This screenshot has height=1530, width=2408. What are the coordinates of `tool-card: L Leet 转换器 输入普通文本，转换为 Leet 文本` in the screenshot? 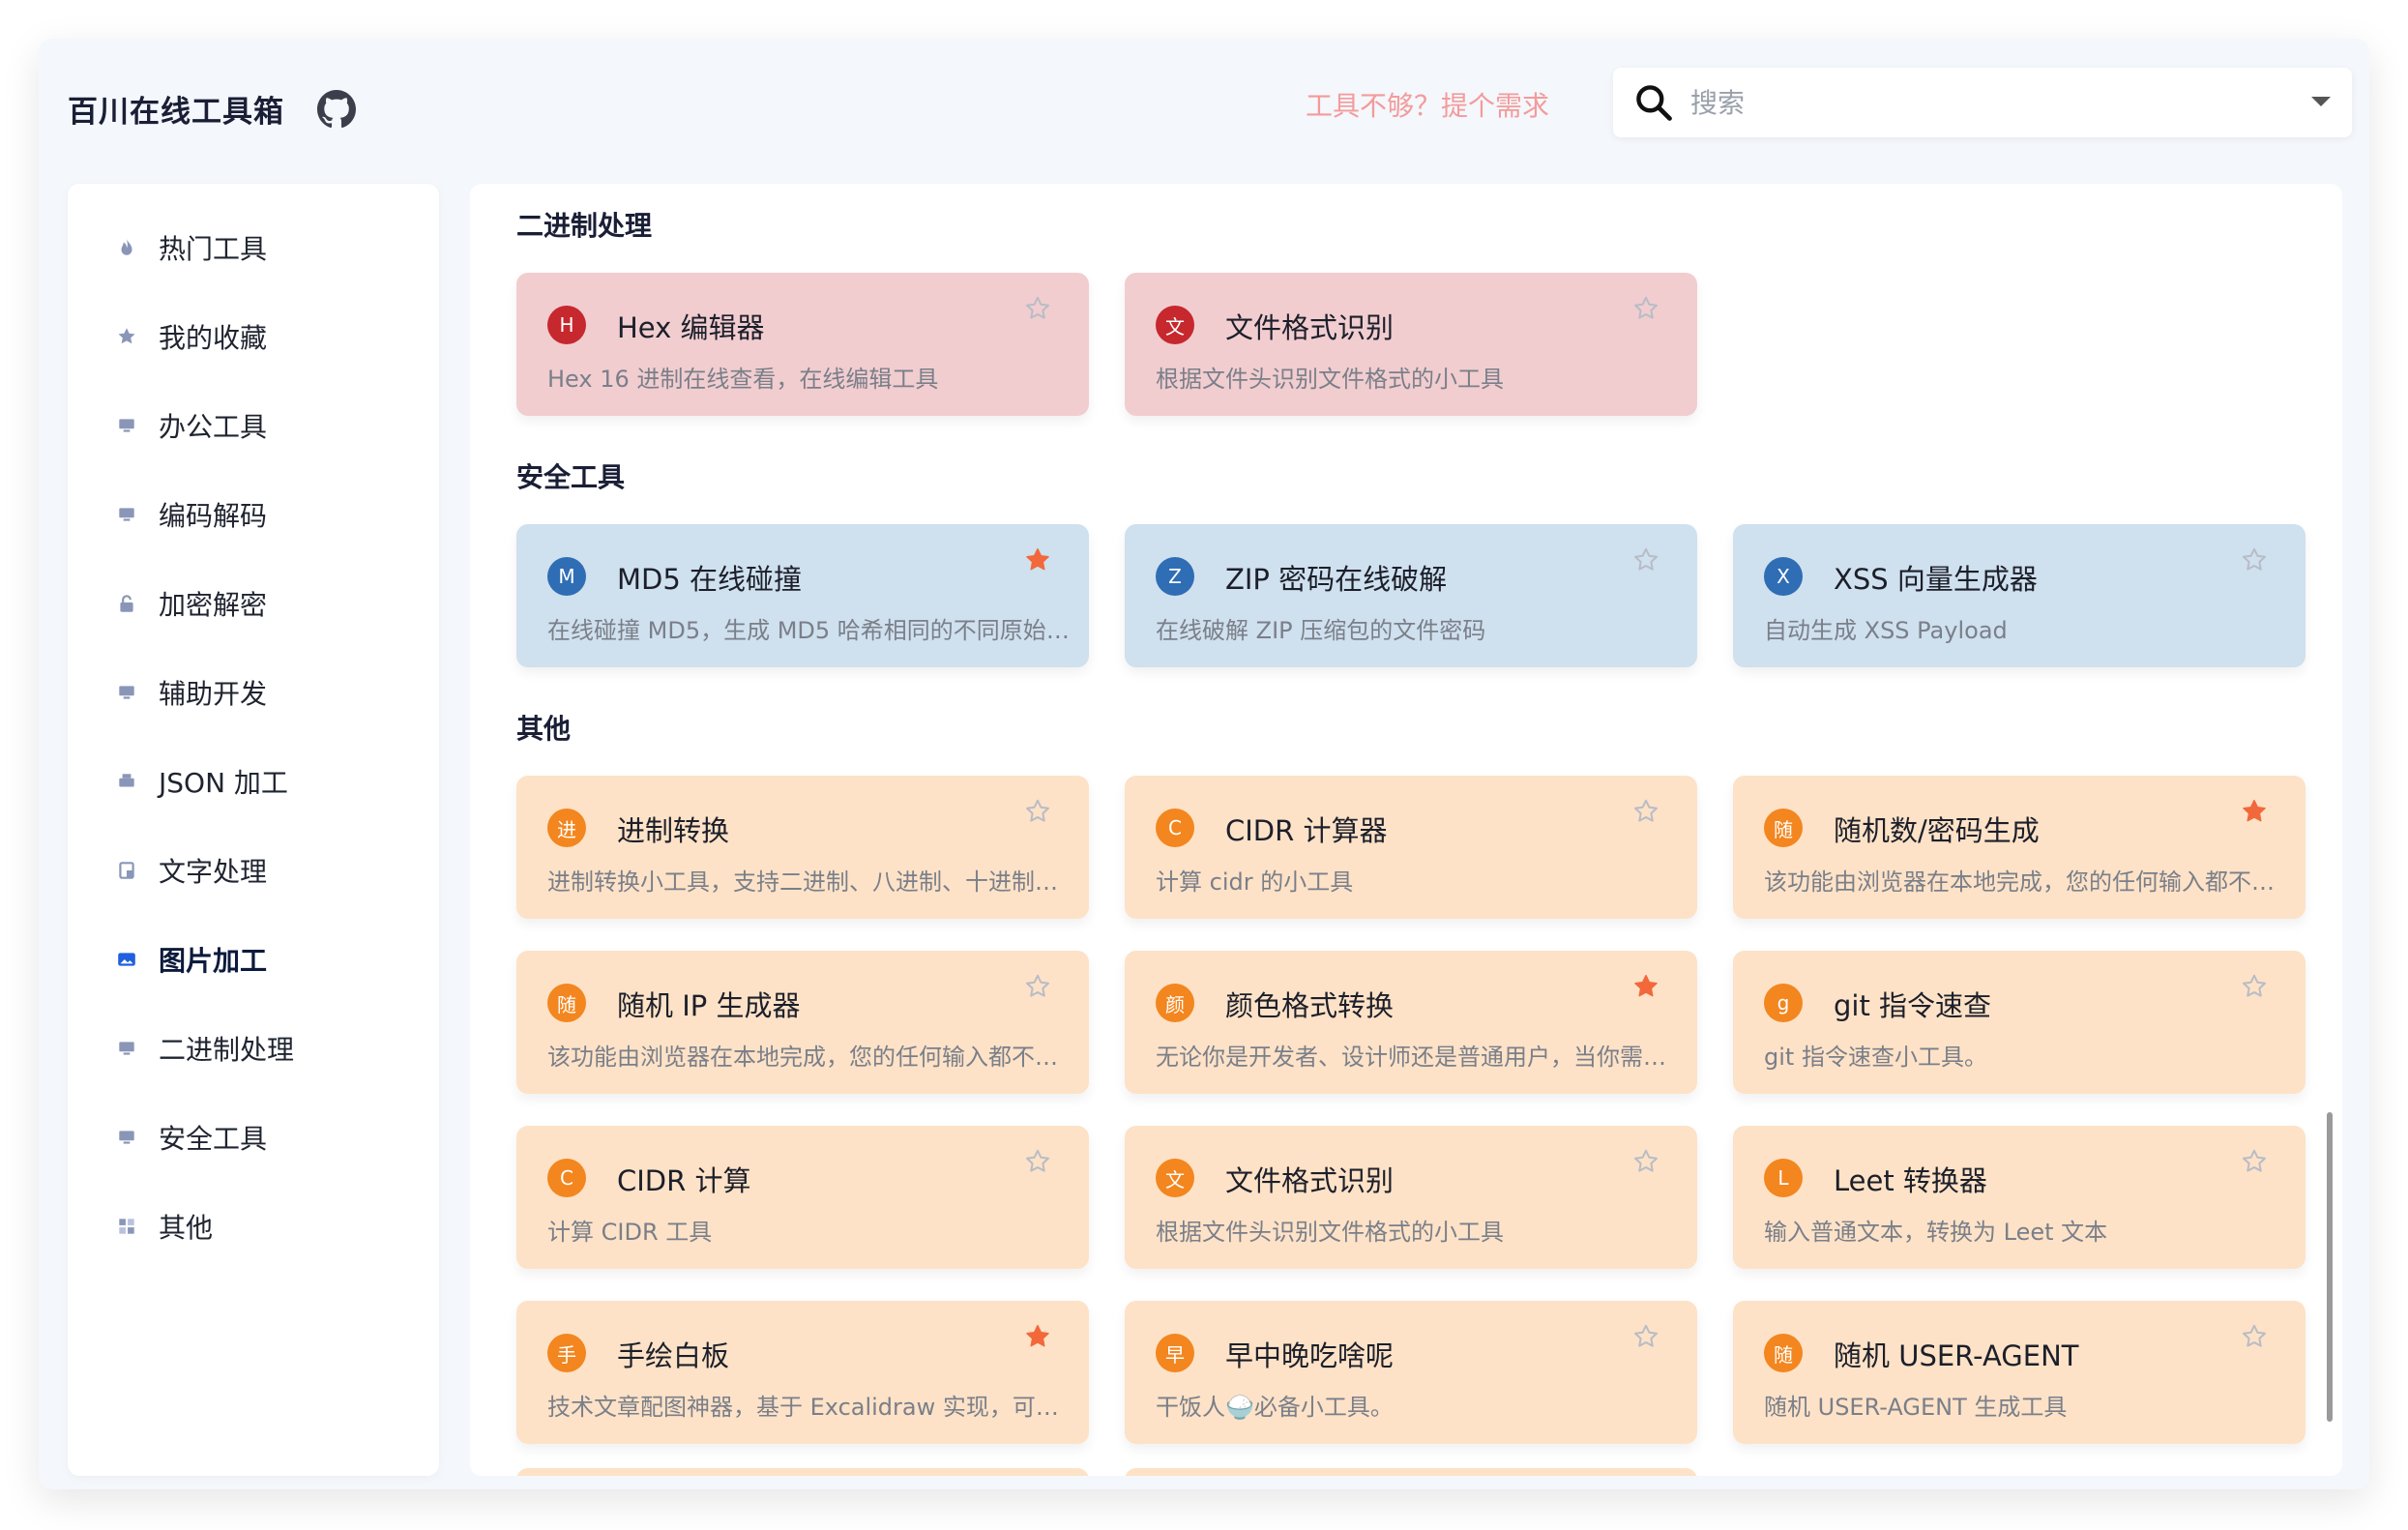 It's located at (2019, 1198).